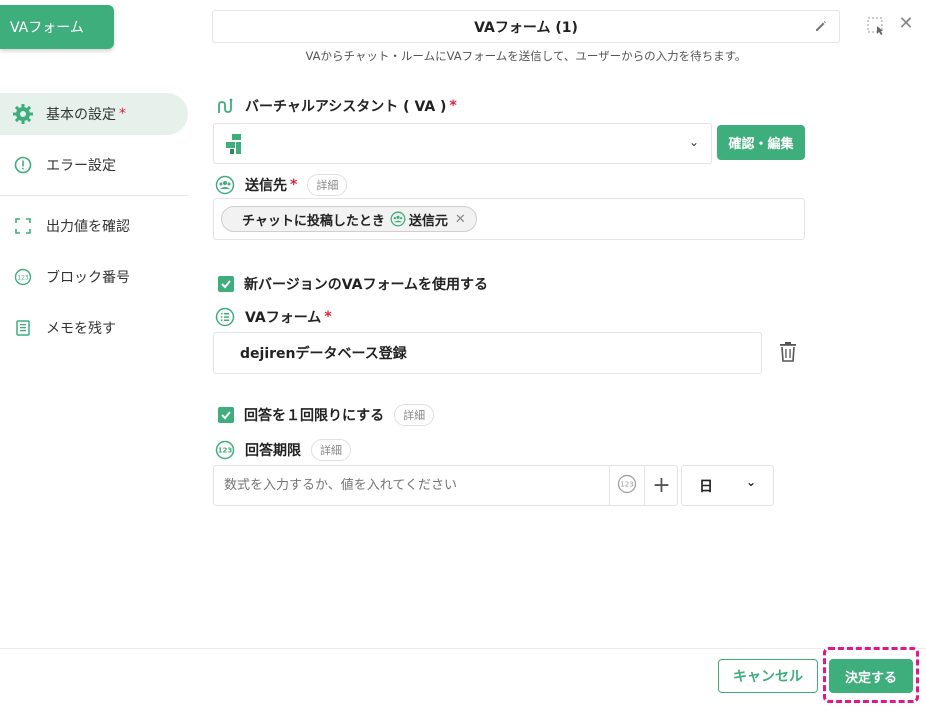 The width and height of the screenshot is (926, 708). Describe the element at coordinates (336, 106) in the screenshot. I see `va-field-label: バーチャルアシスタント ( VA ) *` at that location.